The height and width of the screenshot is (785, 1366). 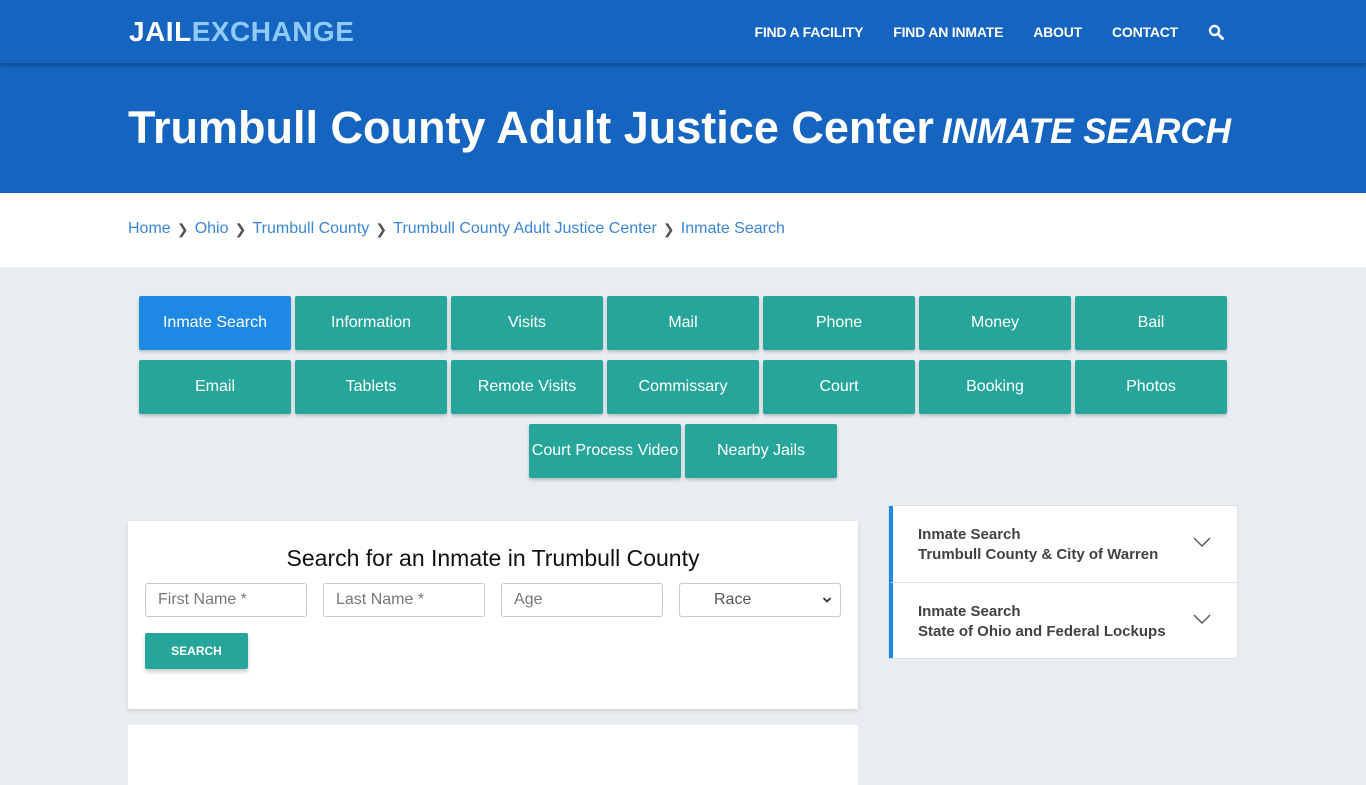 What do you see at coordinates (1038, 554) in the screenshot?
I see `accordion-item-subtitle: Trumbull County & City of Warren` at bounding box center [1038, 554].